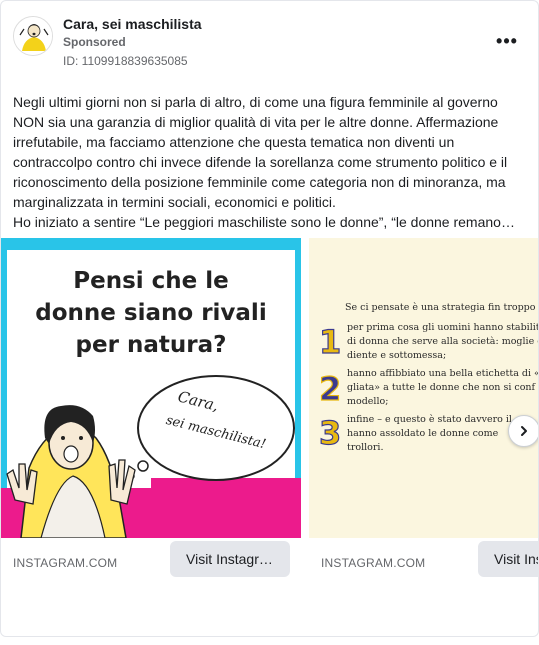 Image resolution: width=539 pixels, height=645 pixels. I want to click on visit-instagram-button-2: Visit Ins, so click(508, 559).